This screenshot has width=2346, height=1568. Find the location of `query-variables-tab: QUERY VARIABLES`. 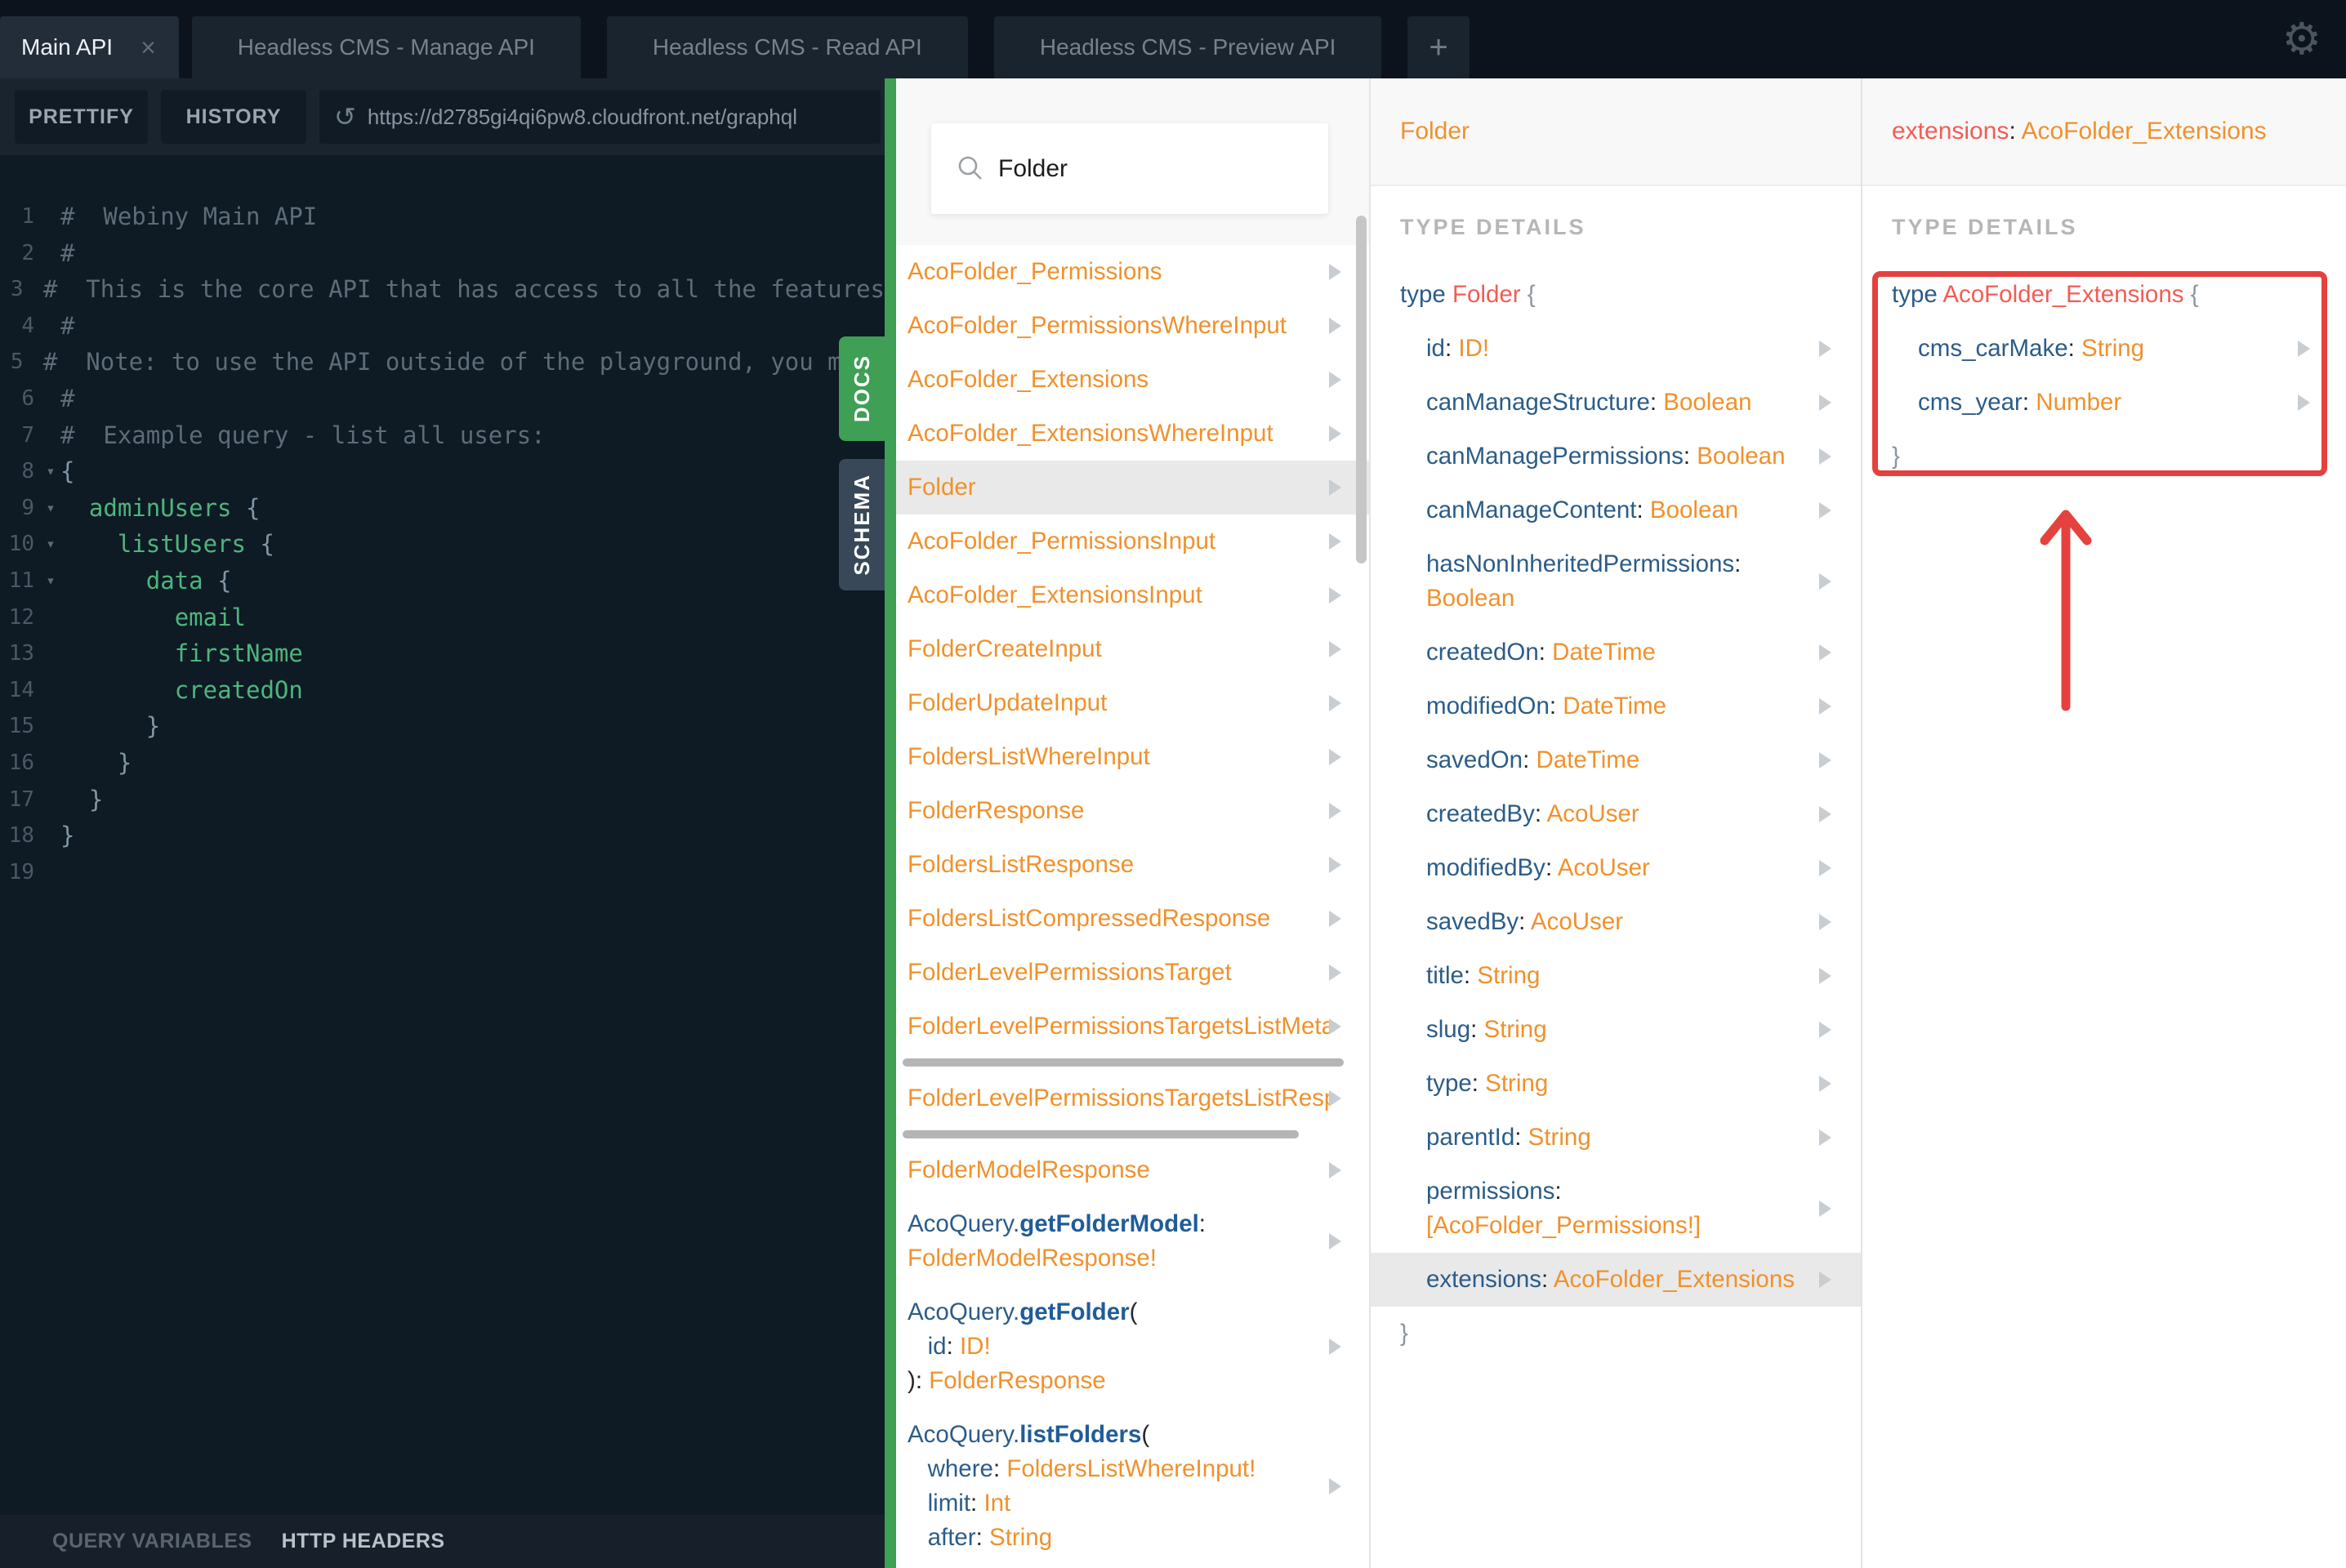

query-variables-tab: QUERY VARIABLES is located at coordinates (152, 1541).